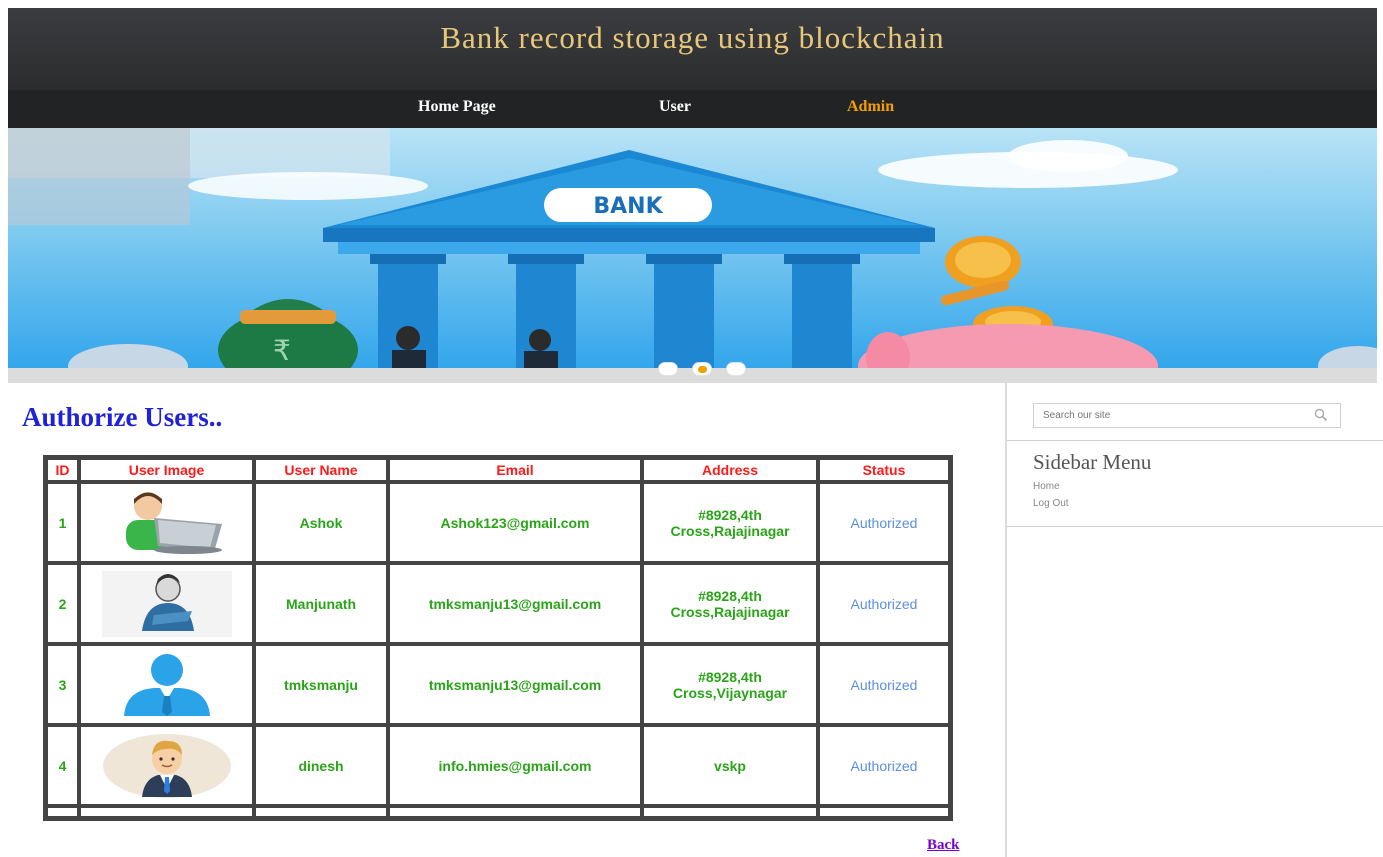  What do you see at coordinates (122, 417) in the screenshot?
I see `page-title: Authorize Users..` at bounding box center [122, 417].